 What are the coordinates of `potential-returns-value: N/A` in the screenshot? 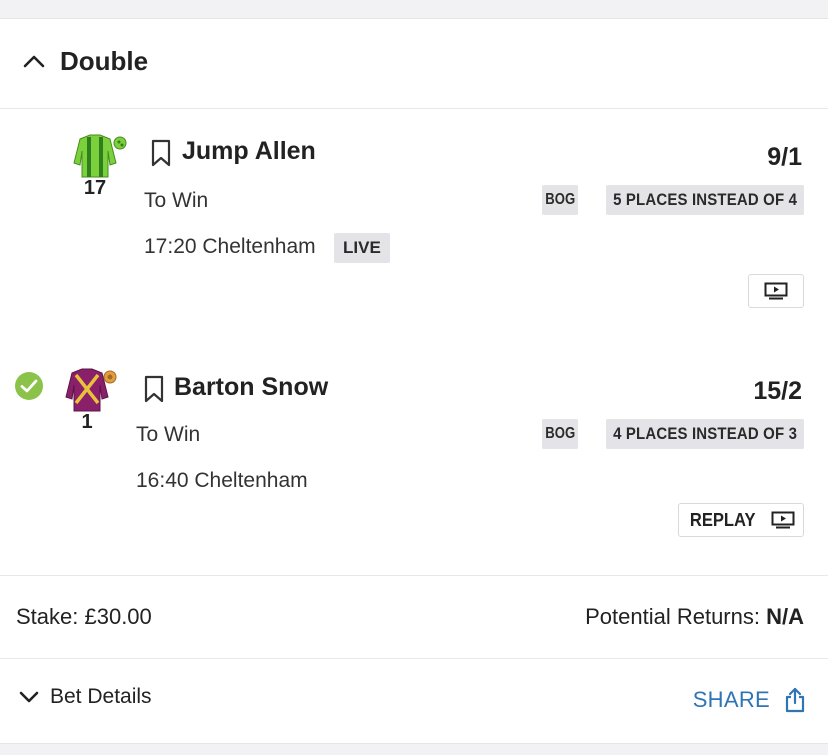 It's located at (785, 616).